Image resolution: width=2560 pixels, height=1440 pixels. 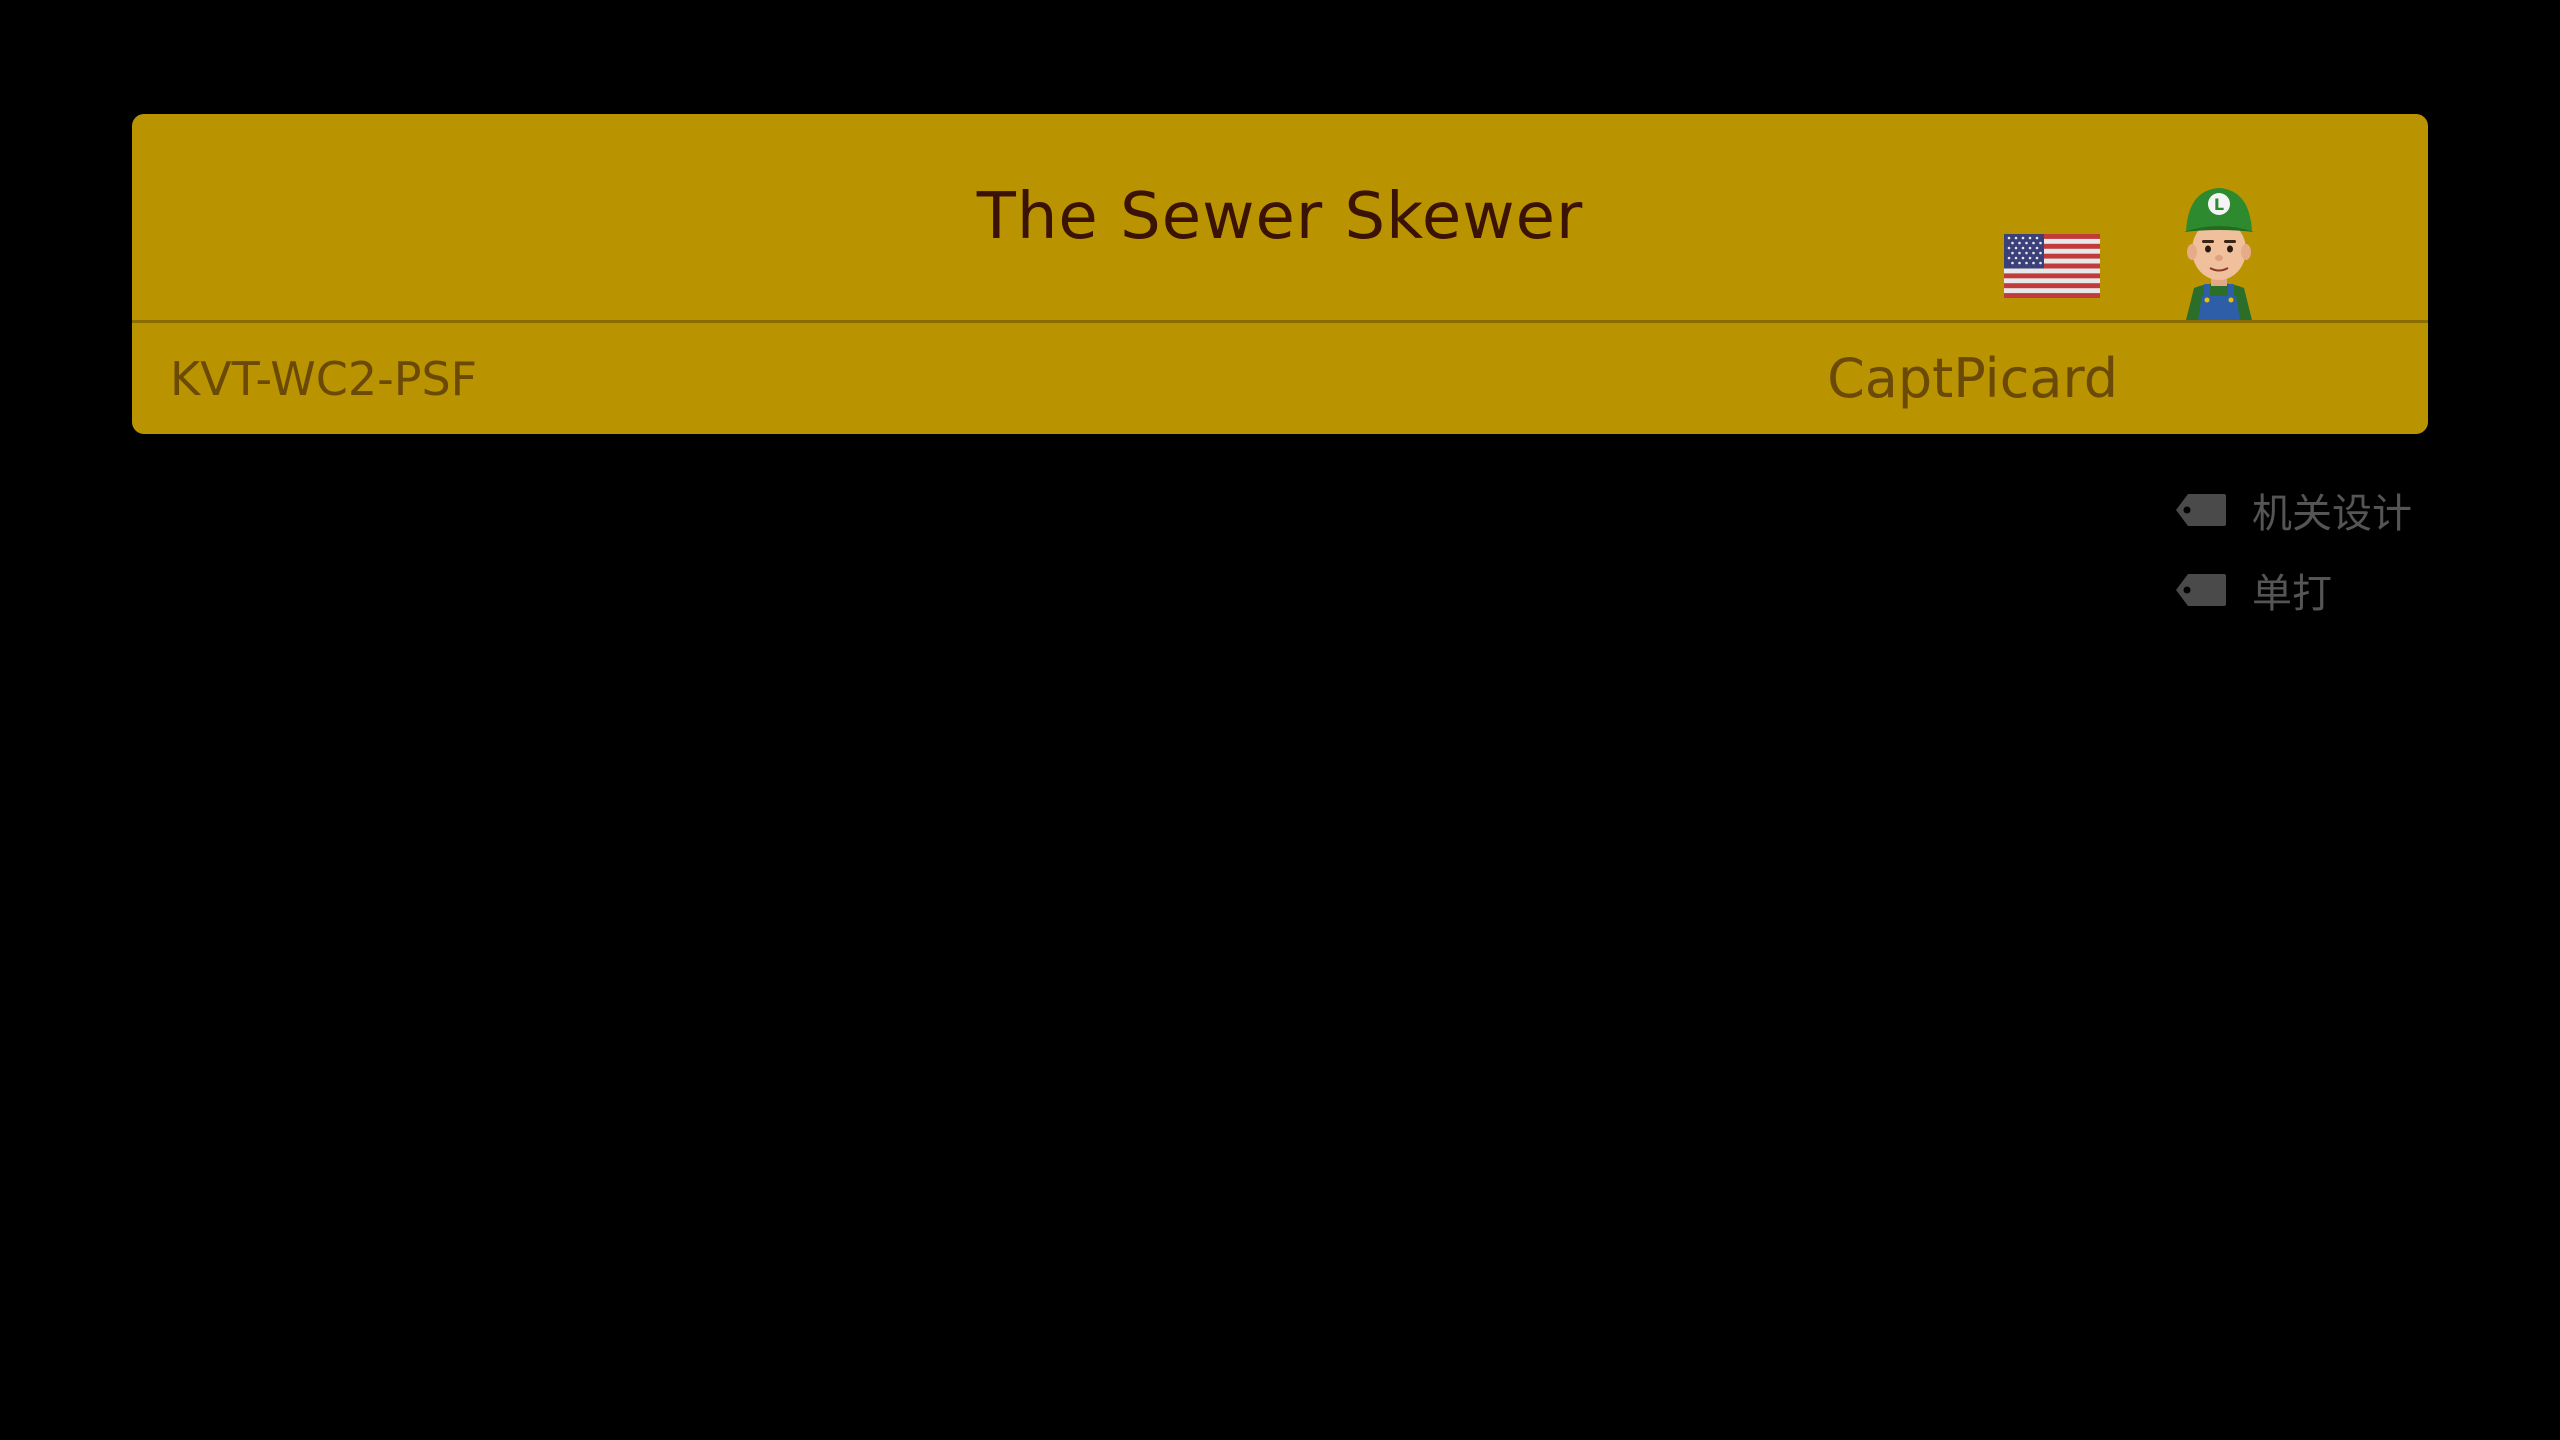 I want to click on maker-name: CaptPicard, so click(x=1972, y=378).